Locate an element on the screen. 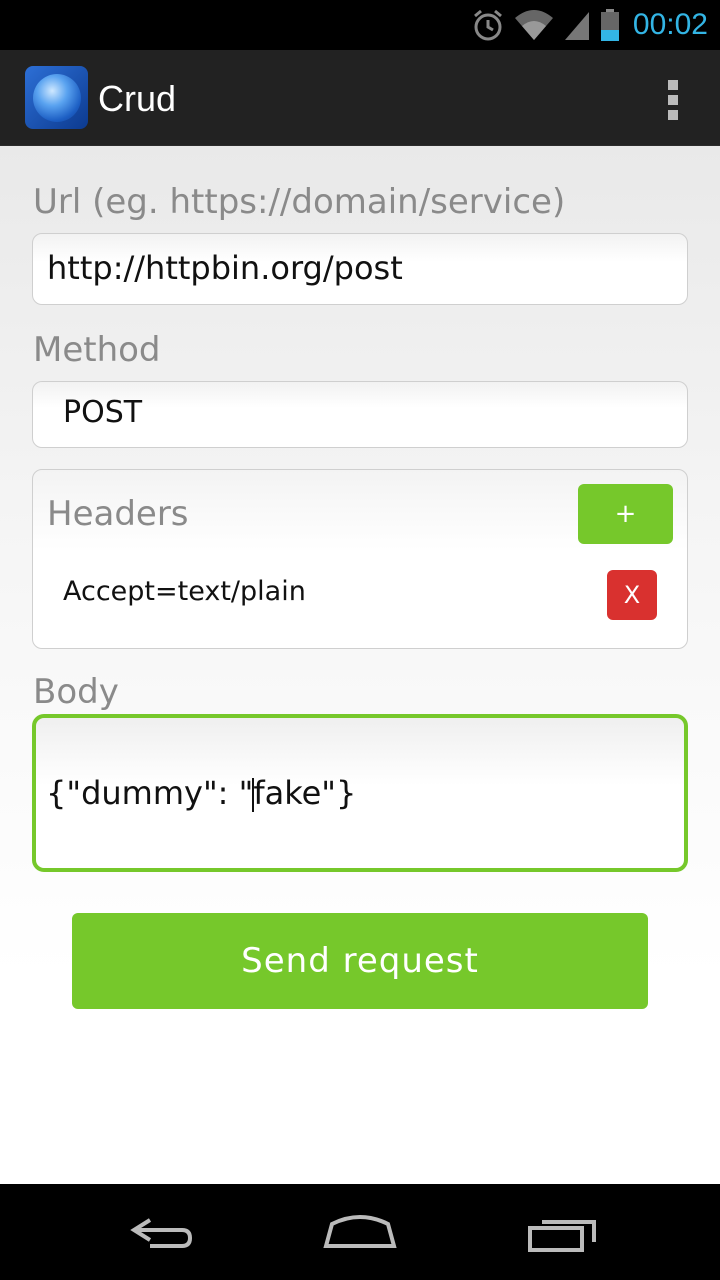 The height and width of the screenshot is (1280, 720). method-label: Method is located at coordinates (97, 350).